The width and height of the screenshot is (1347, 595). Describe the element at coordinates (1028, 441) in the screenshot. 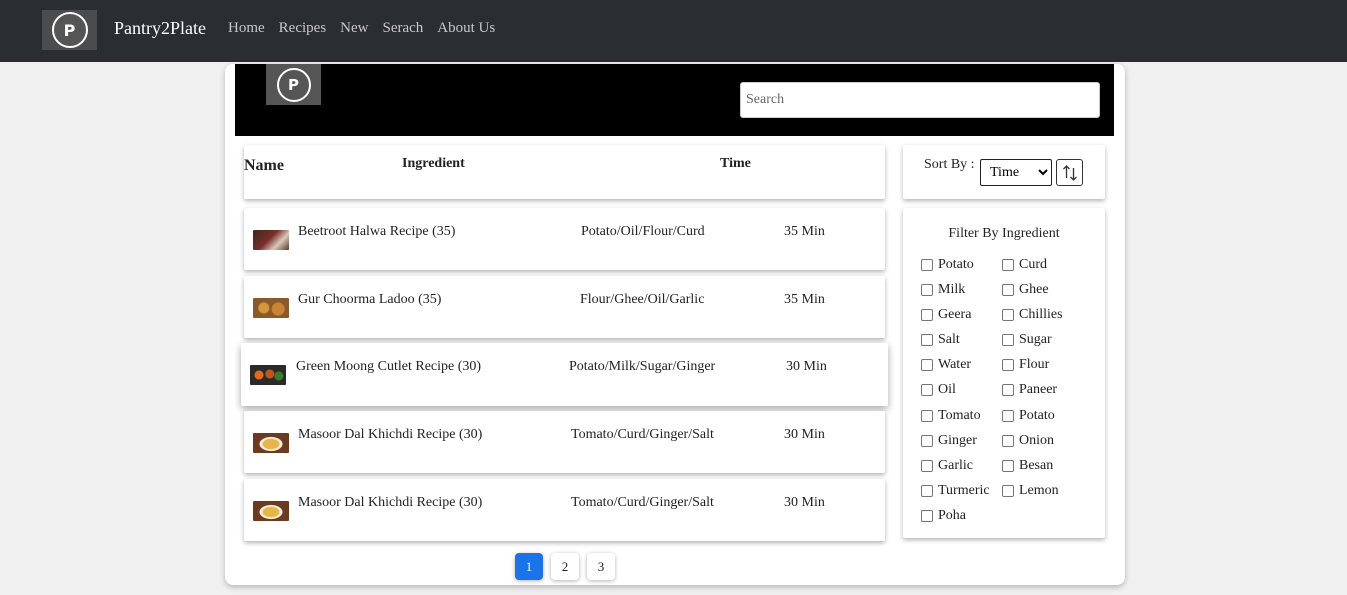

I see `filter-checkbox-onion: Onion` at that location.